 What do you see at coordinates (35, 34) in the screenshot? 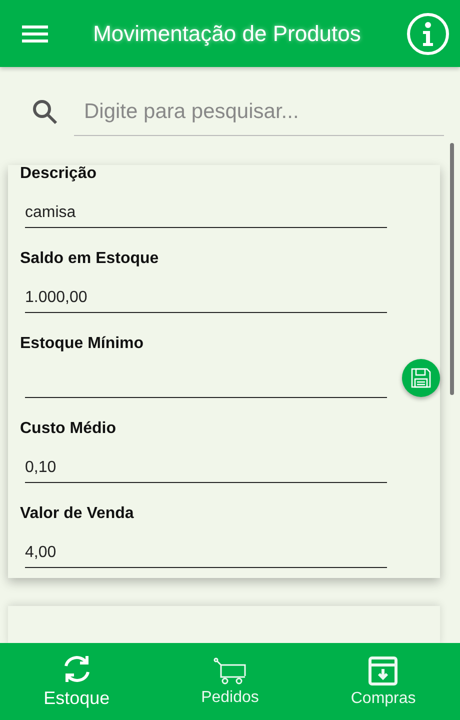
I see `menu-icon` at bounding box center [35, 34].